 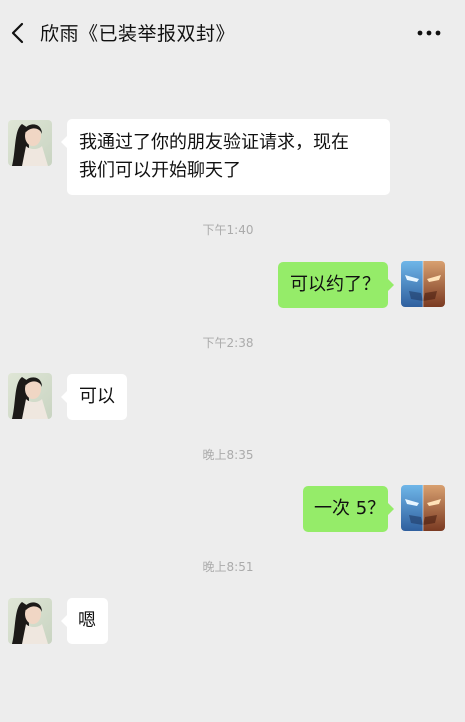 I want to click on timestamp: 晚上8:35, so click(x=228, y=455).